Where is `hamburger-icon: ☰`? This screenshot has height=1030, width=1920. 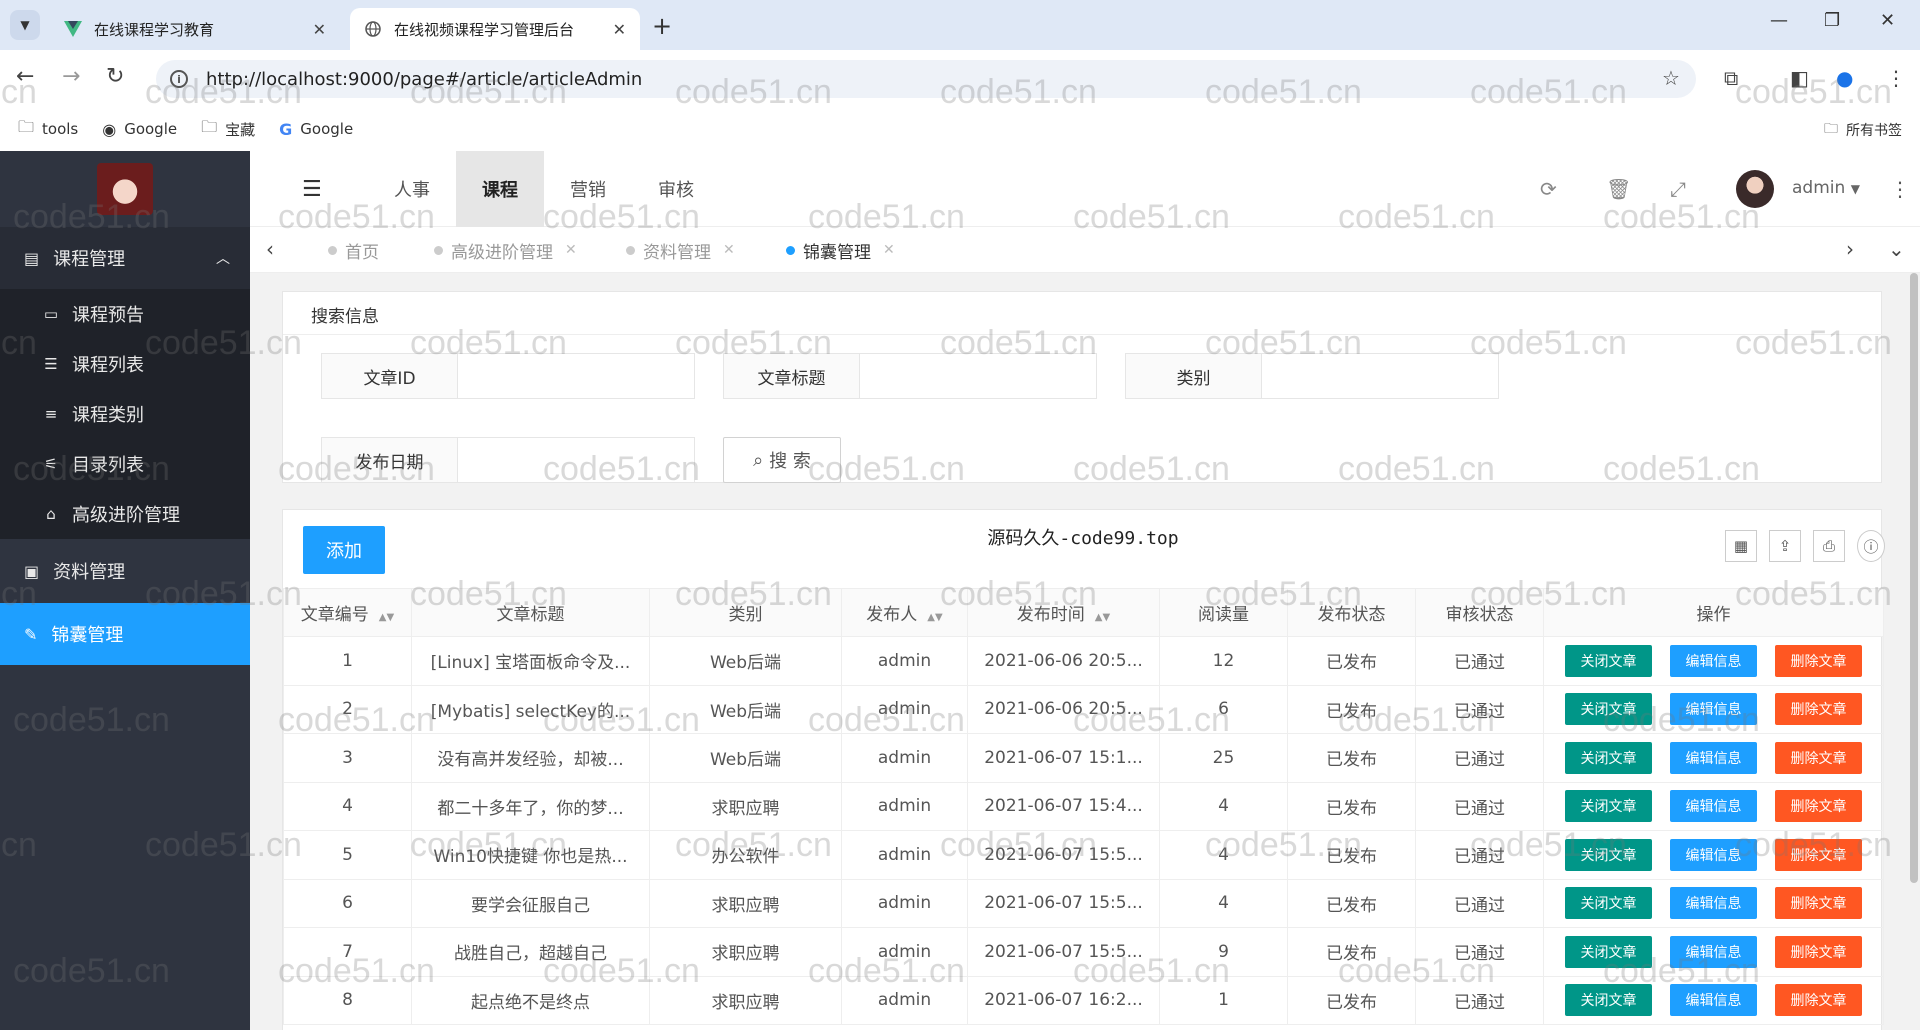 hamburger-icon: ☰ is located at coordinates (312, 189).